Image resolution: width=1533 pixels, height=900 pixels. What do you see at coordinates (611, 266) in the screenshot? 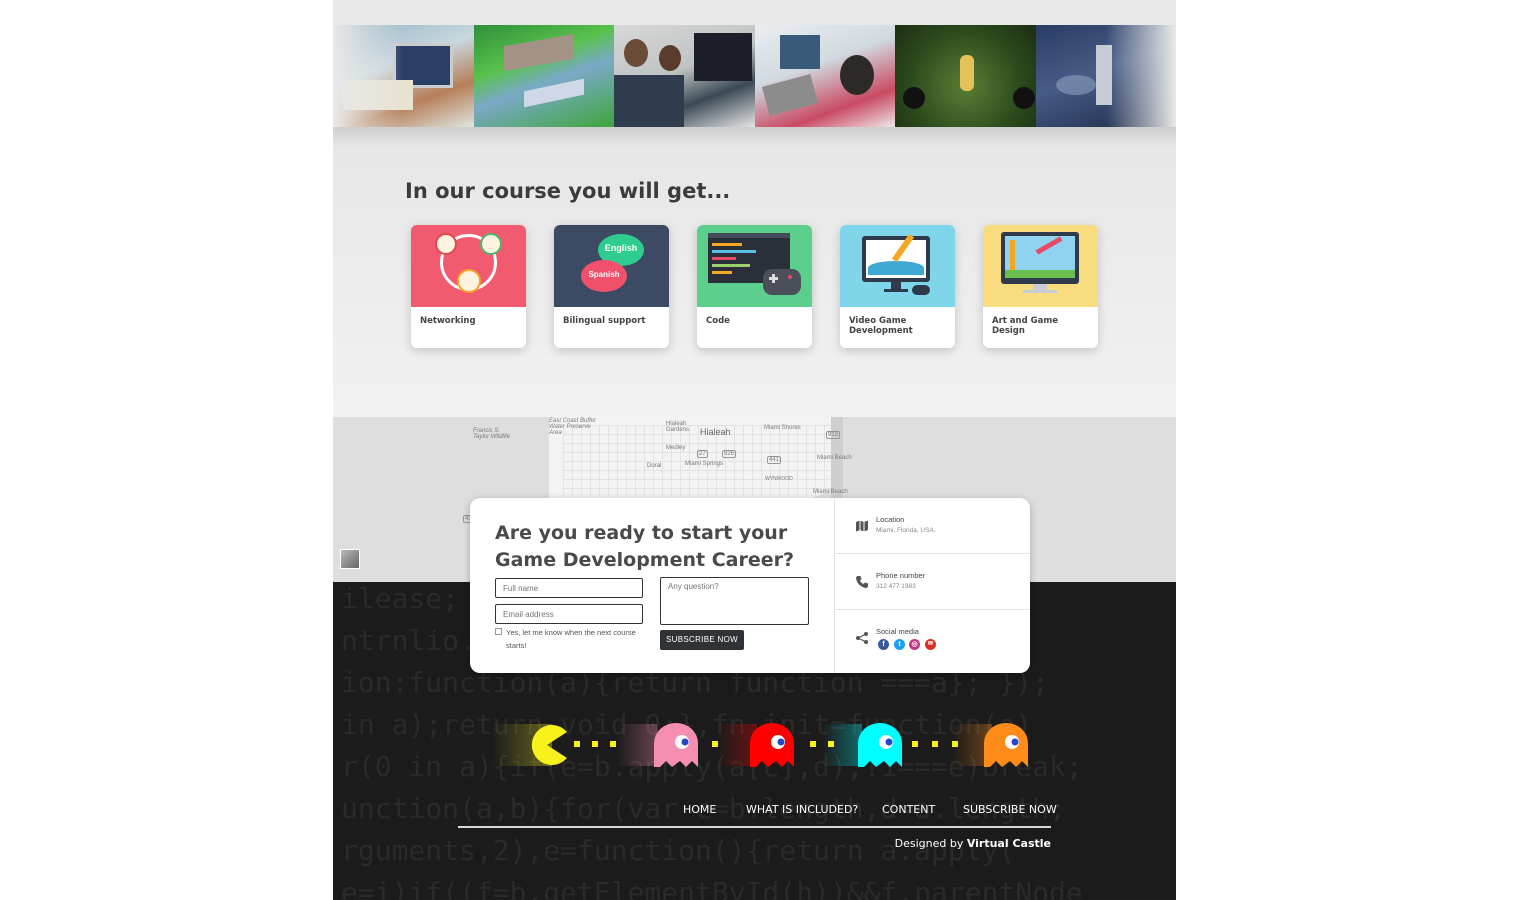
I see `speech-bubbles-icon: English Spanish` at bounding box center [611, 266].